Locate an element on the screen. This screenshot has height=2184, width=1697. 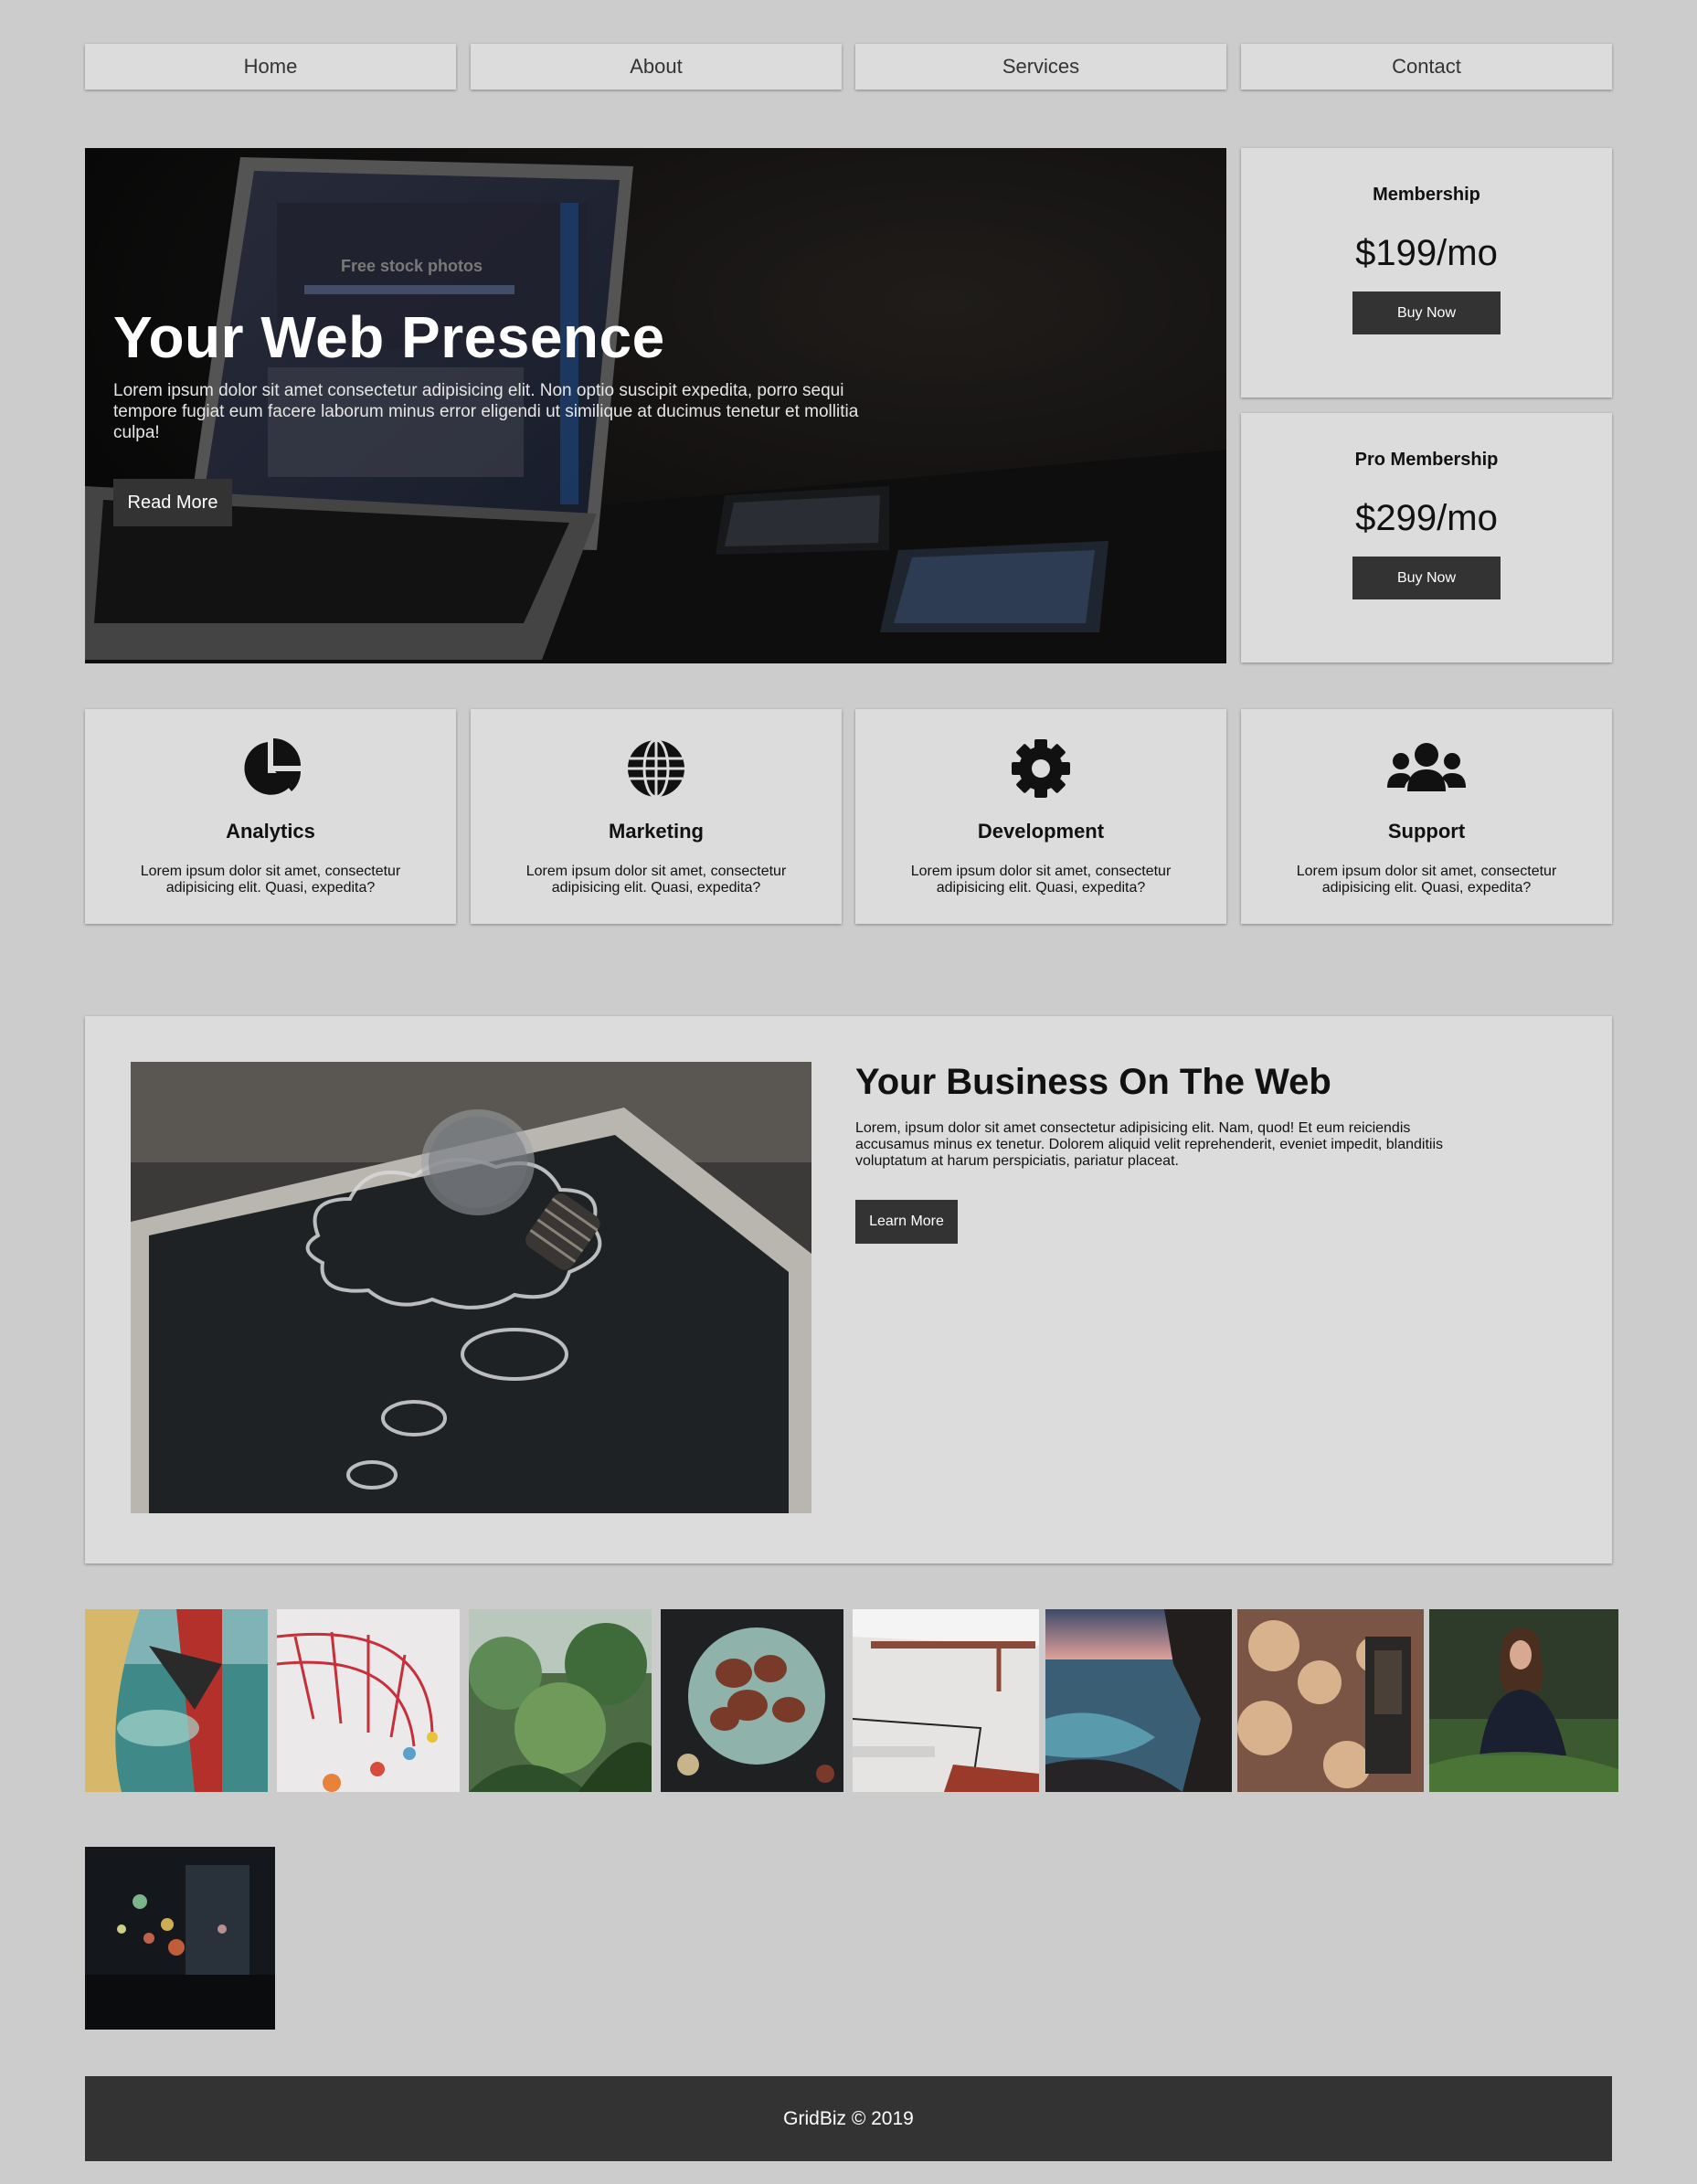
service-title: Support is located at coordinates (1426, 832).